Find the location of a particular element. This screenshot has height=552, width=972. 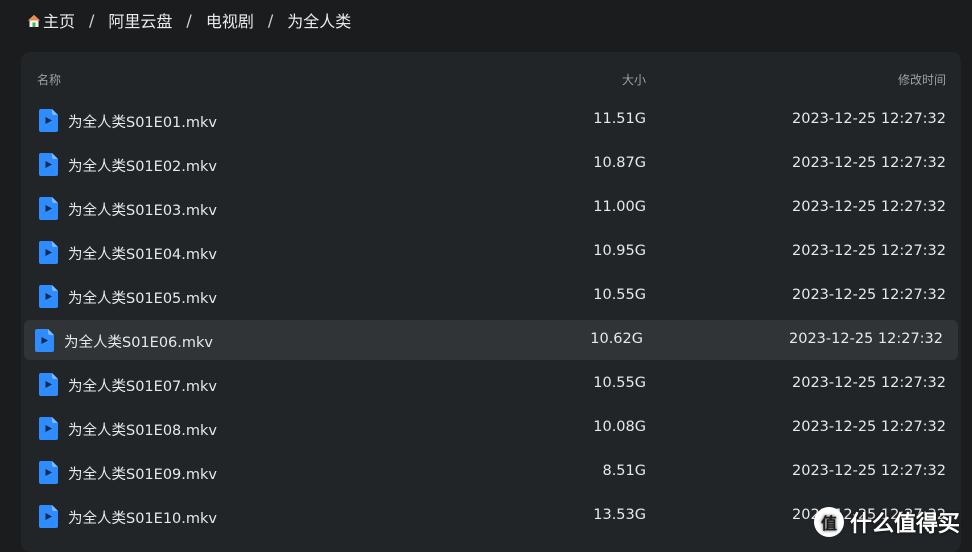

column-header-size: 大小 is located at coordinates (634, 79).